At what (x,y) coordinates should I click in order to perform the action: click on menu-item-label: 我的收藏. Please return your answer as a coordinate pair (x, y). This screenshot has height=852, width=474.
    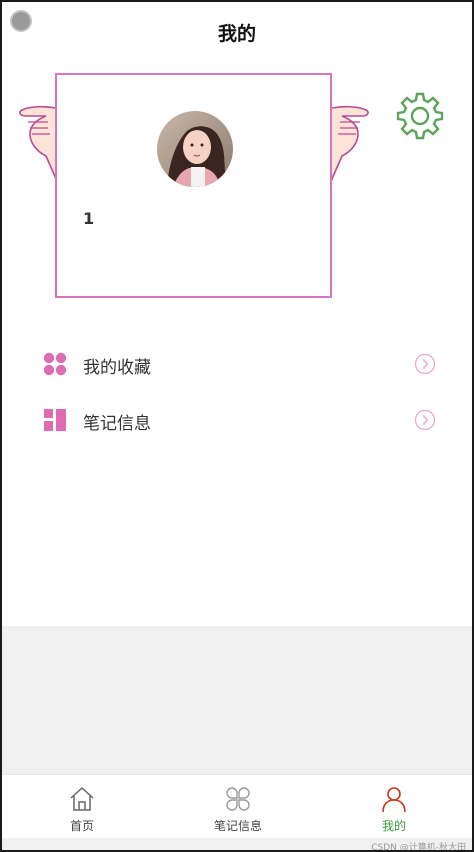
    Looking at the image, I should click on (117, 368).